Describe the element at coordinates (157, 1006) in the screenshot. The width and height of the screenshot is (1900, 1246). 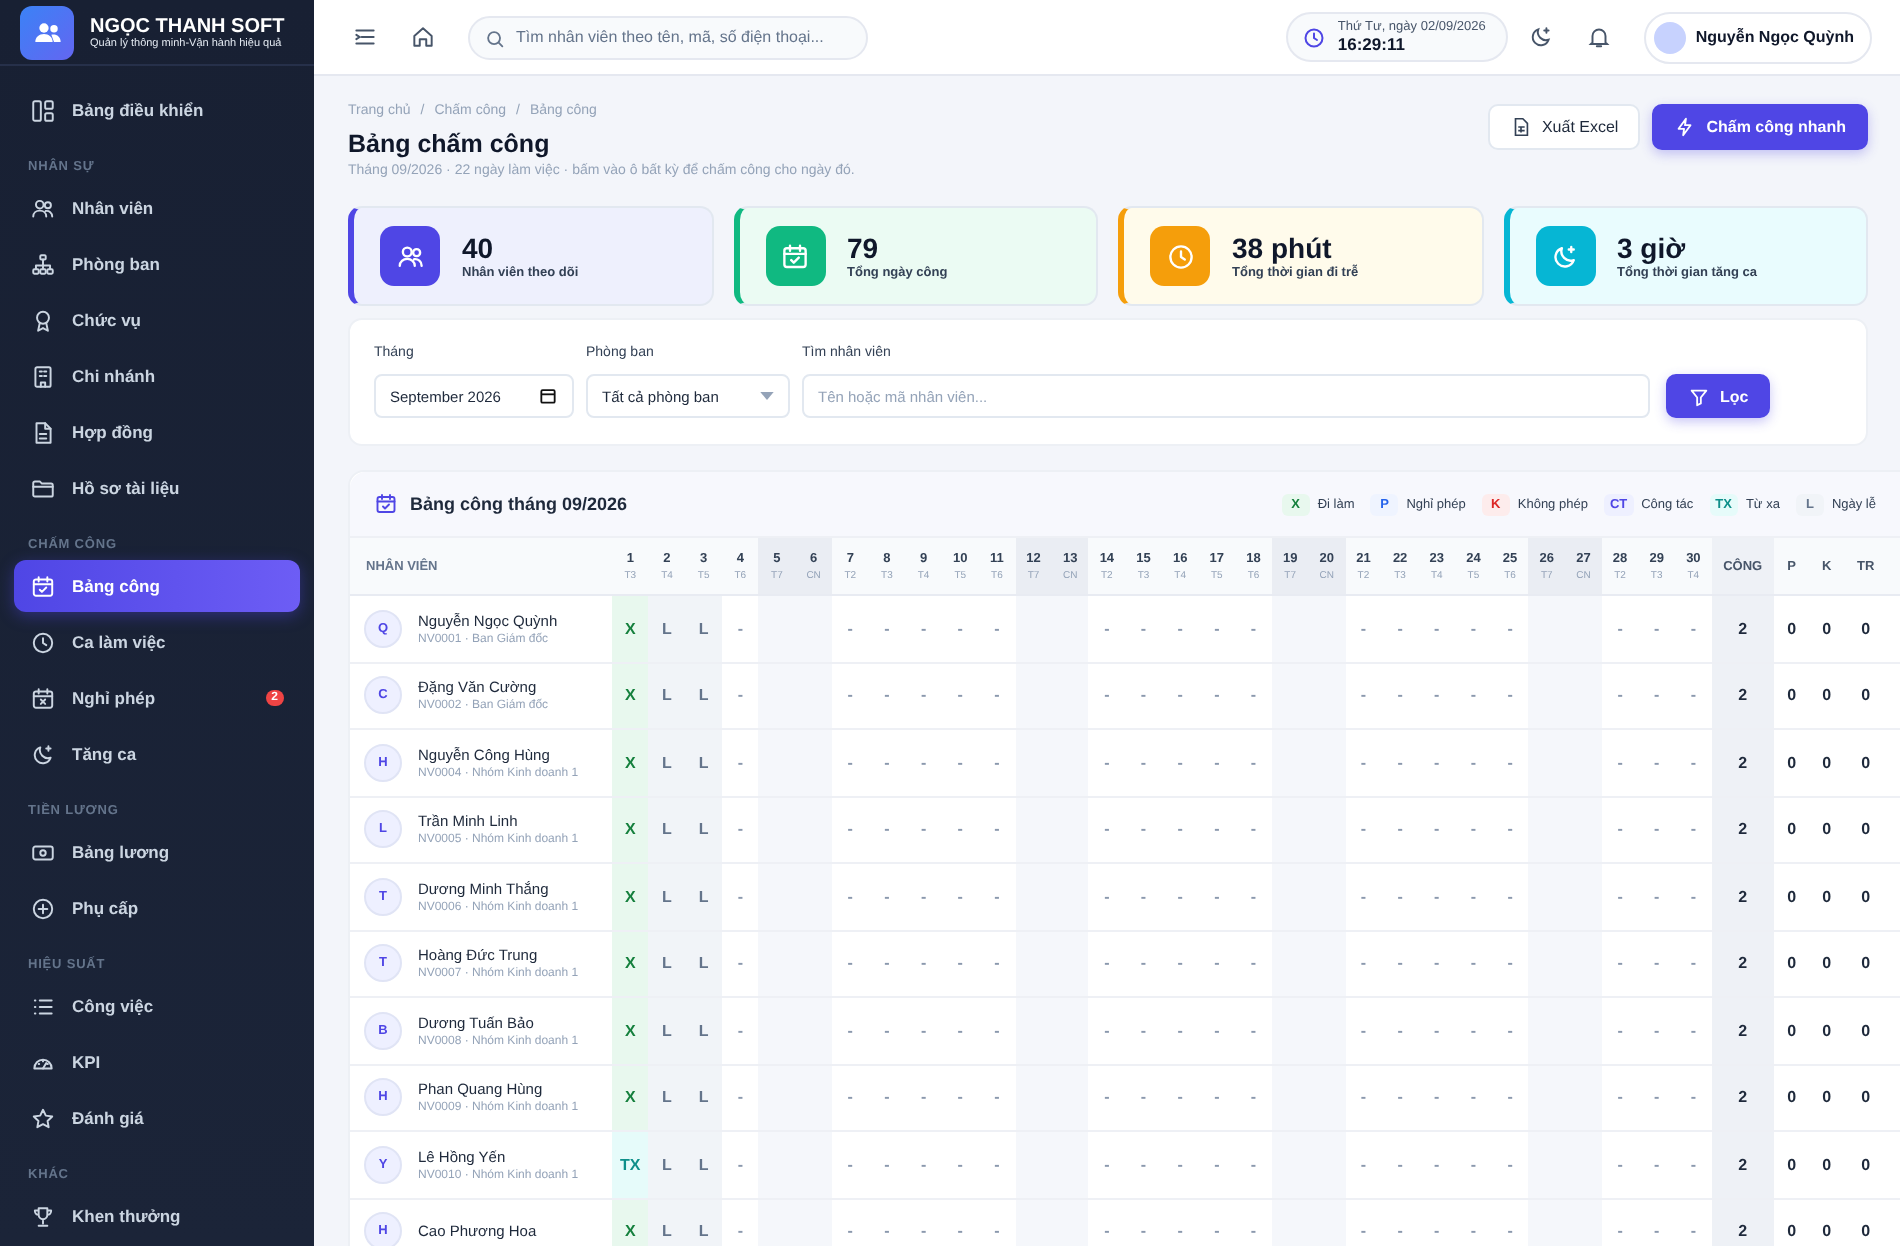
I see `nav-item: Công việc` at that location.